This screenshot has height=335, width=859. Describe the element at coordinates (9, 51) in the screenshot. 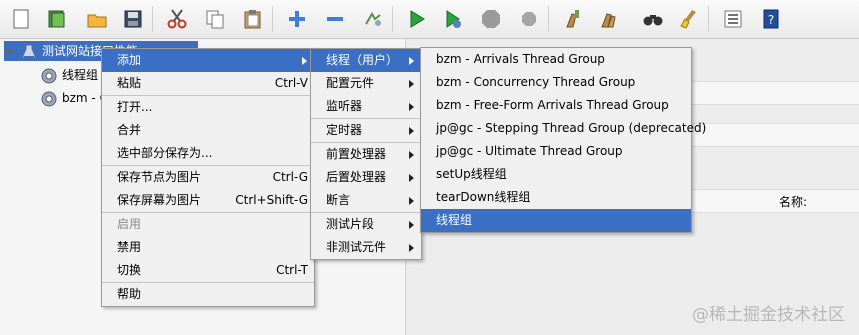

I see `expand-triangle-icon` at that location.